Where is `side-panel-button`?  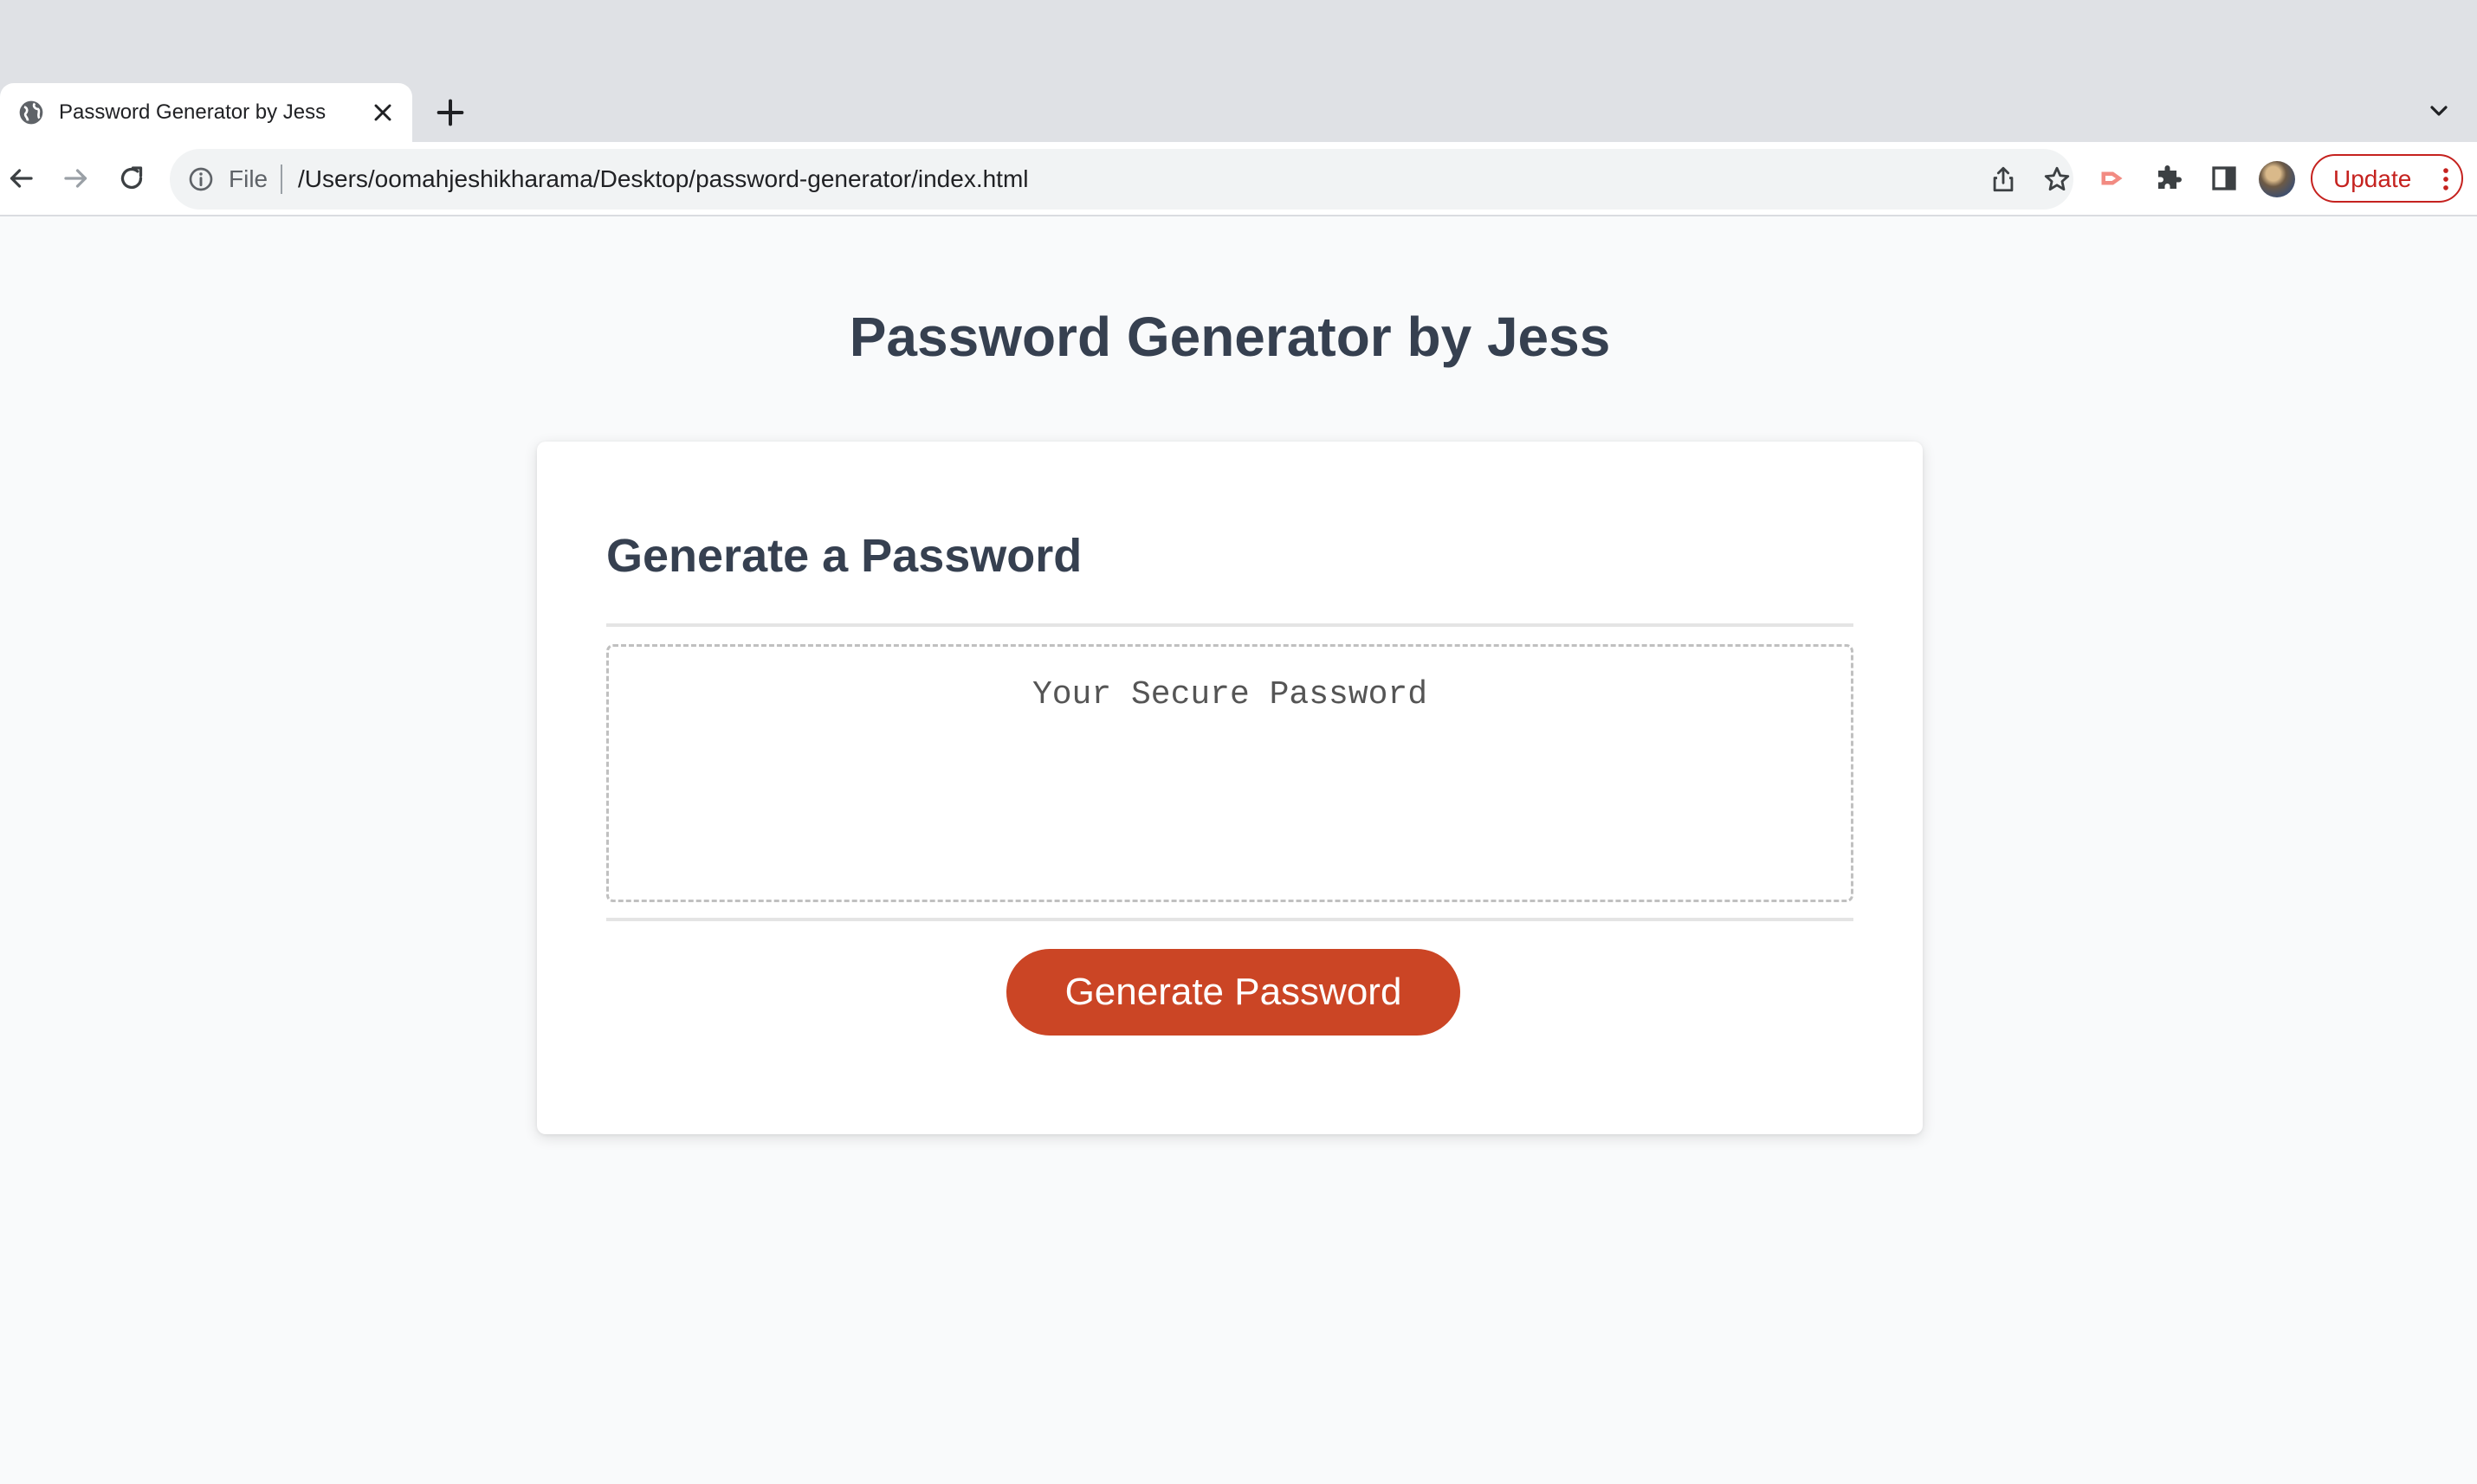
side-panel-button is located at coordinates (2224, 178).